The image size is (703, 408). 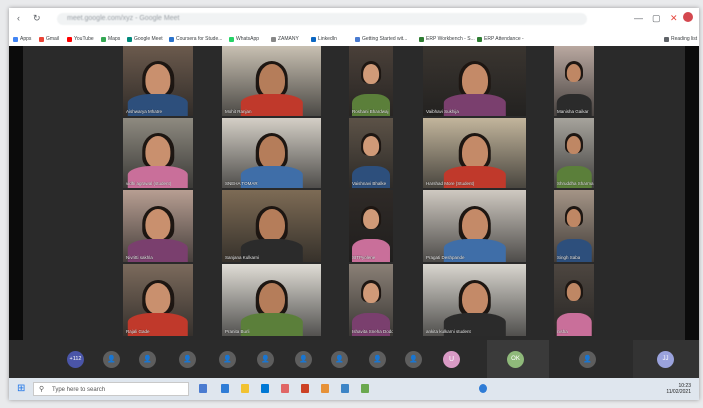 I want to click on bookmark-item: Google Meet, so click(x=145, y=39).